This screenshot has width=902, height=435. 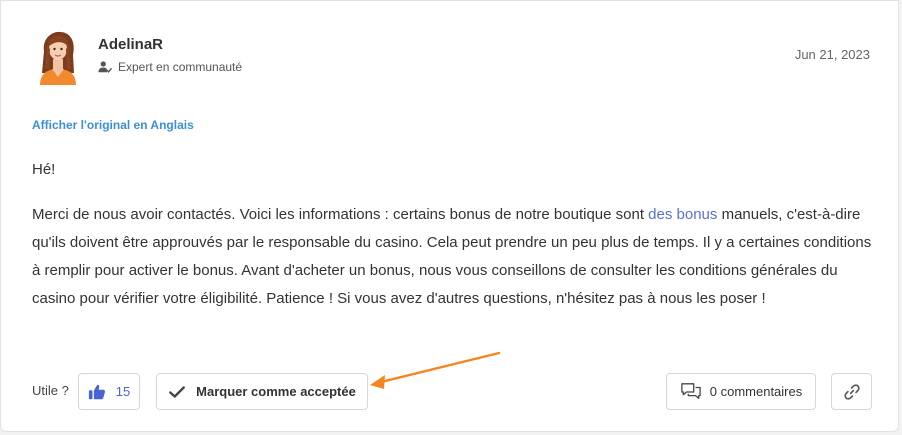 What do you see at coordinates (96, 391) in the screenshot?
I see `thumbs-up-icon` at bounding box center [96, 391].